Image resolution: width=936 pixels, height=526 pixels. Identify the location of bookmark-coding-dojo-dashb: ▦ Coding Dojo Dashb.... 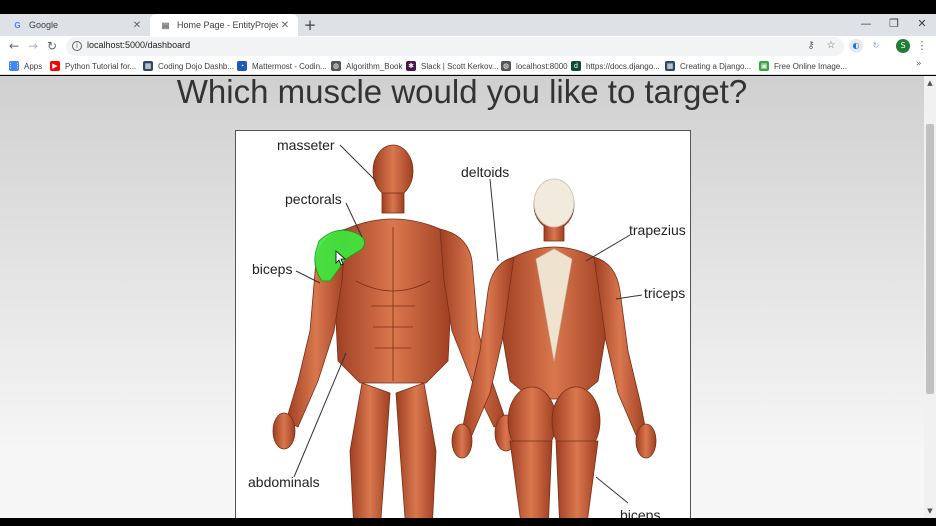
(188, 66).